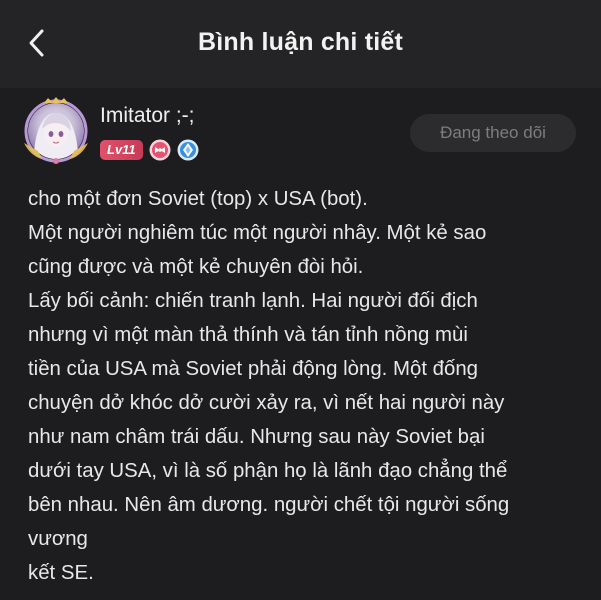 This screenshot has width=601, height=600. I want to click on header-bar: Bình luận chi tiết, so click(300, 44).